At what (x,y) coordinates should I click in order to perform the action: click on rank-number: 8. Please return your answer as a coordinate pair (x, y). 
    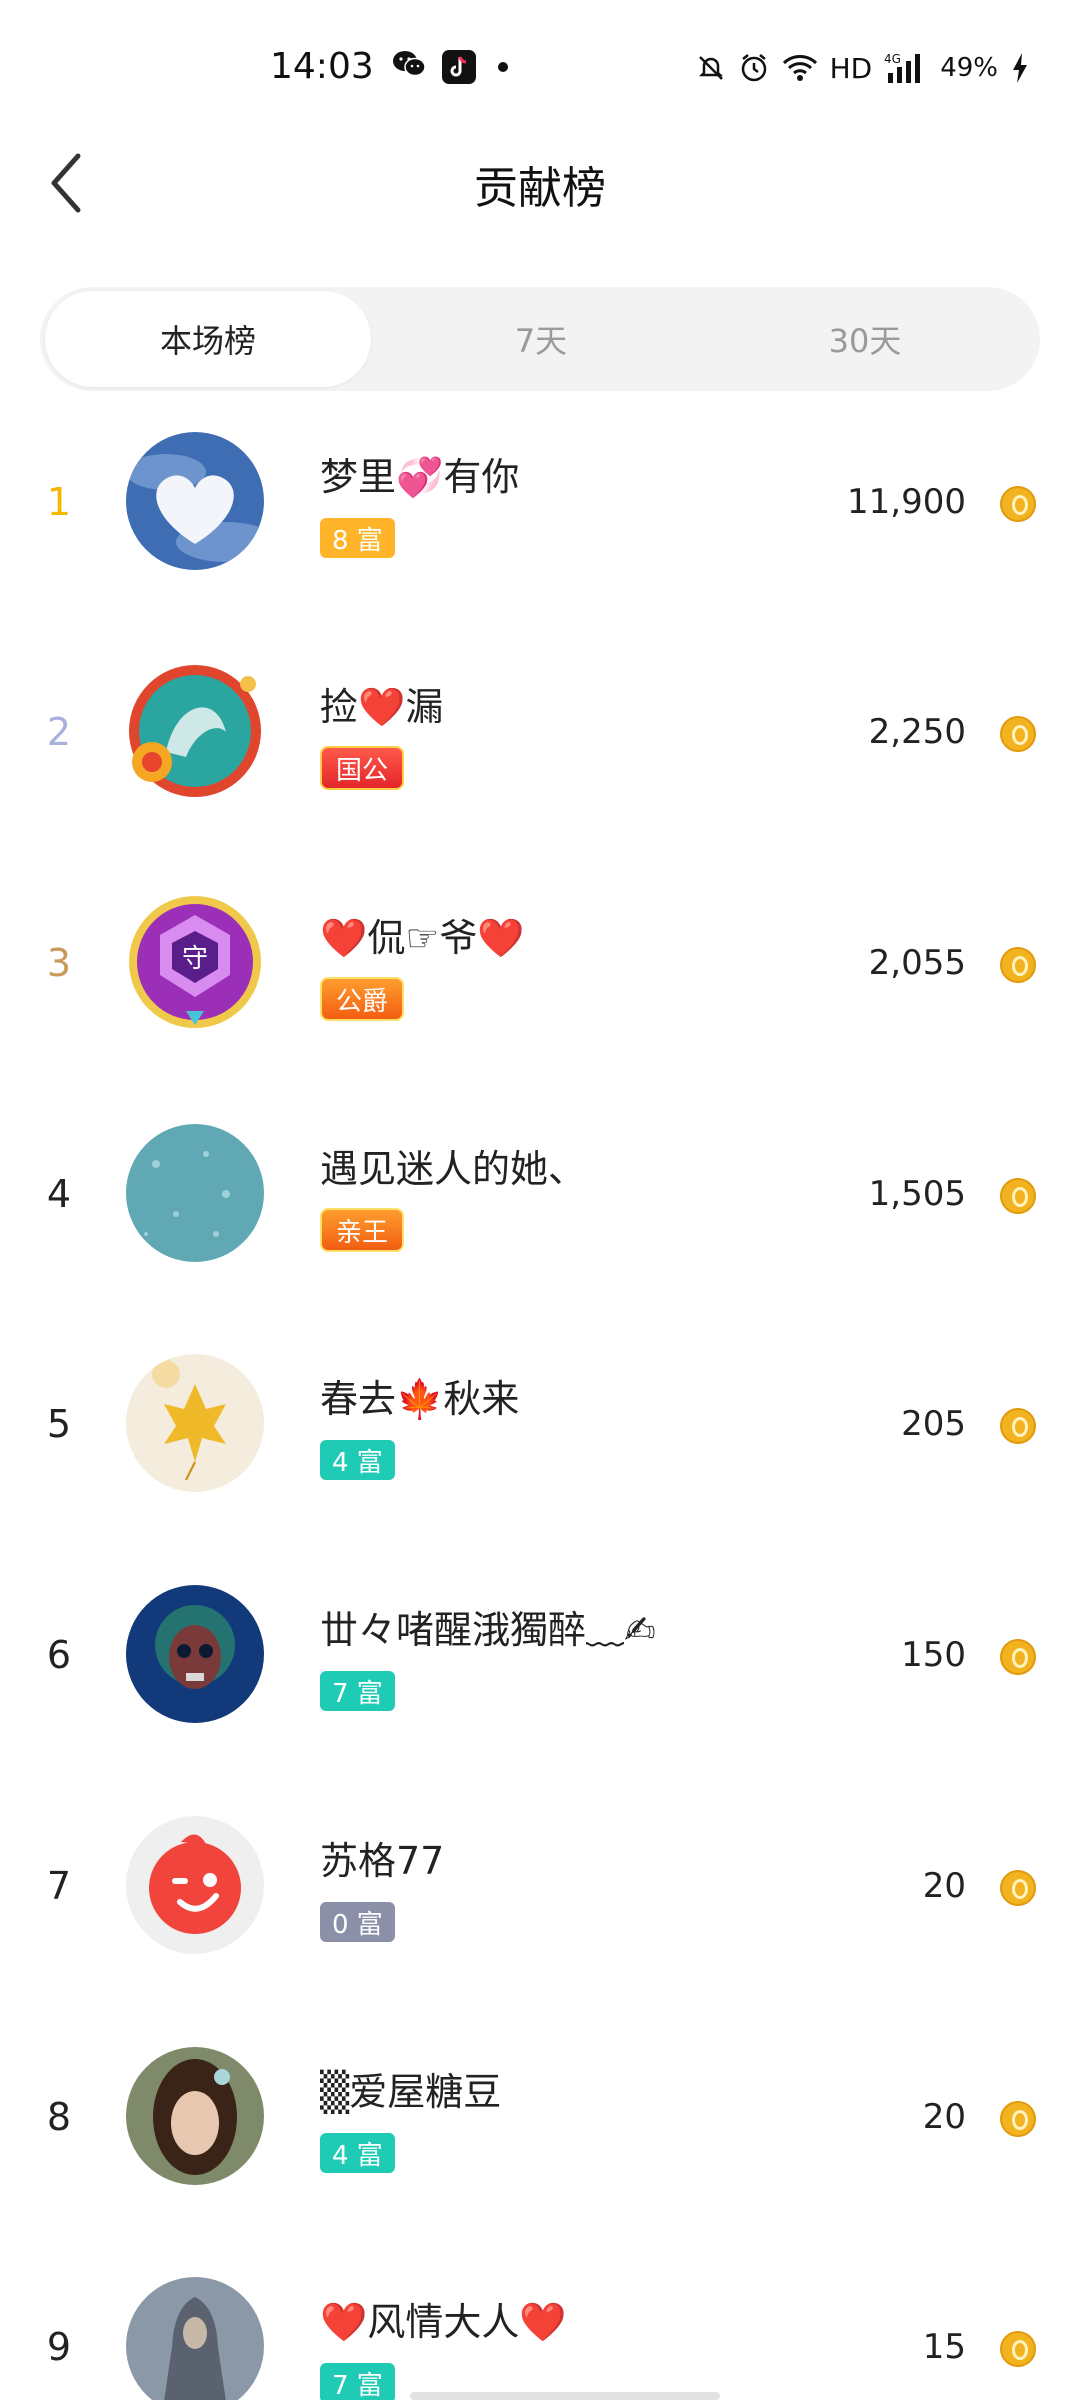
    Looking at the image, I should click on (59, 2117).